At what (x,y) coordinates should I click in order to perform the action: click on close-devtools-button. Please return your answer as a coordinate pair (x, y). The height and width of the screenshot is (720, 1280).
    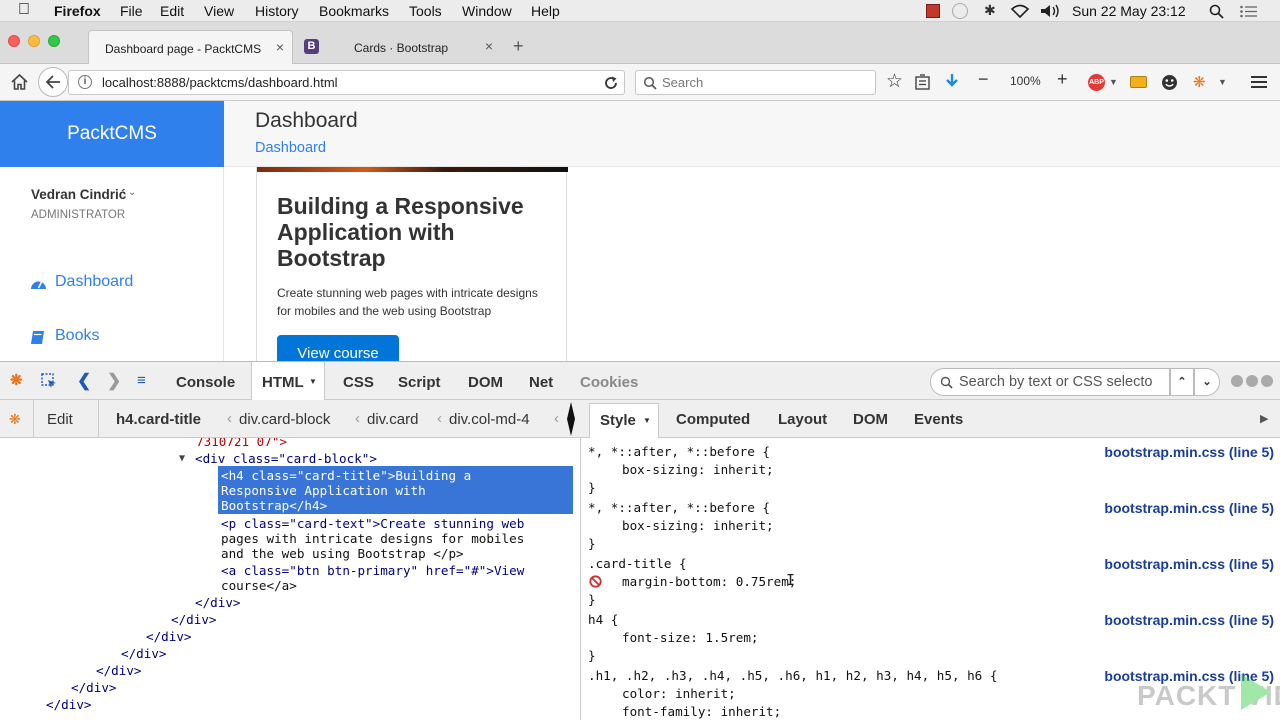
    Looking at the image, I should click on (1267, 381).